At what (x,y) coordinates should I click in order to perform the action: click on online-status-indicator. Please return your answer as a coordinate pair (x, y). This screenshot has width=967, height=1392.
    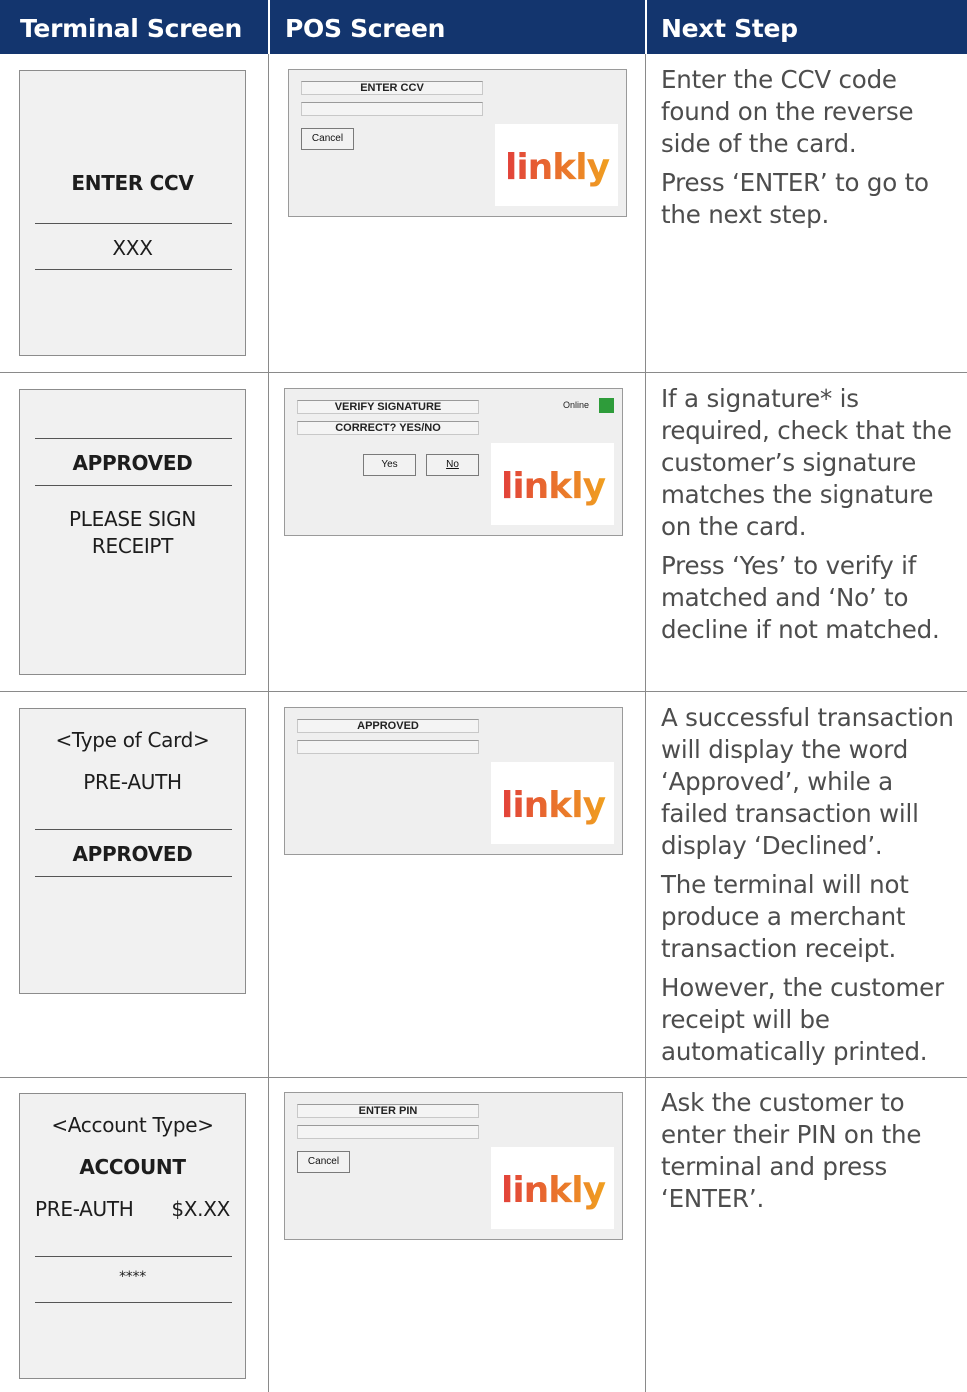
    Looking at the image, I should click on (606, 405).